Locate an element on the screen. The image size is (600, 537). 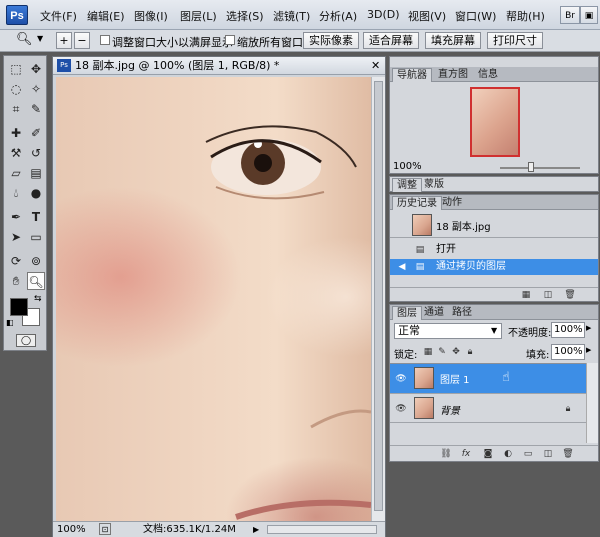
lock-all-icon: 🔒︎ is located at coordinates (470, 352).